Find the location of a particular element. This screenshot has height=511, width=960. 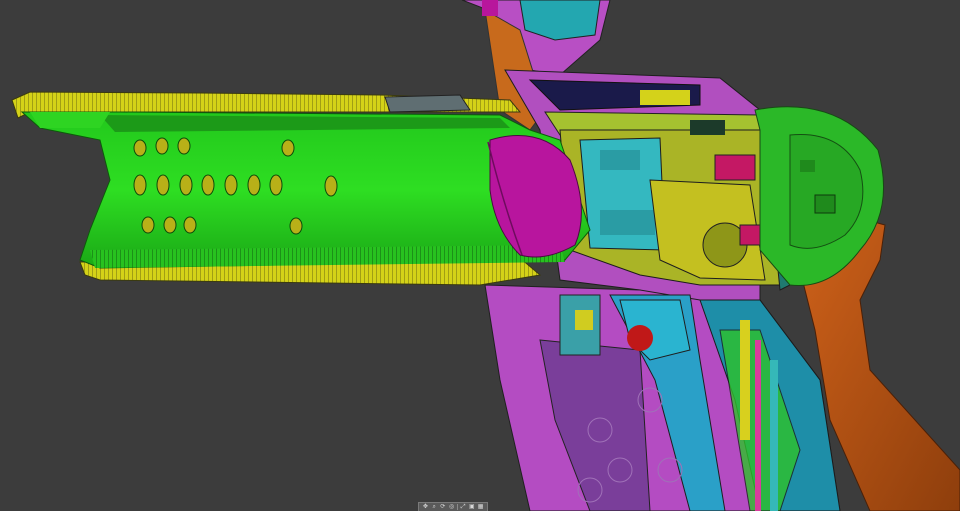

fit-view-icon: ⤢ is located at coordinates (463, 507).